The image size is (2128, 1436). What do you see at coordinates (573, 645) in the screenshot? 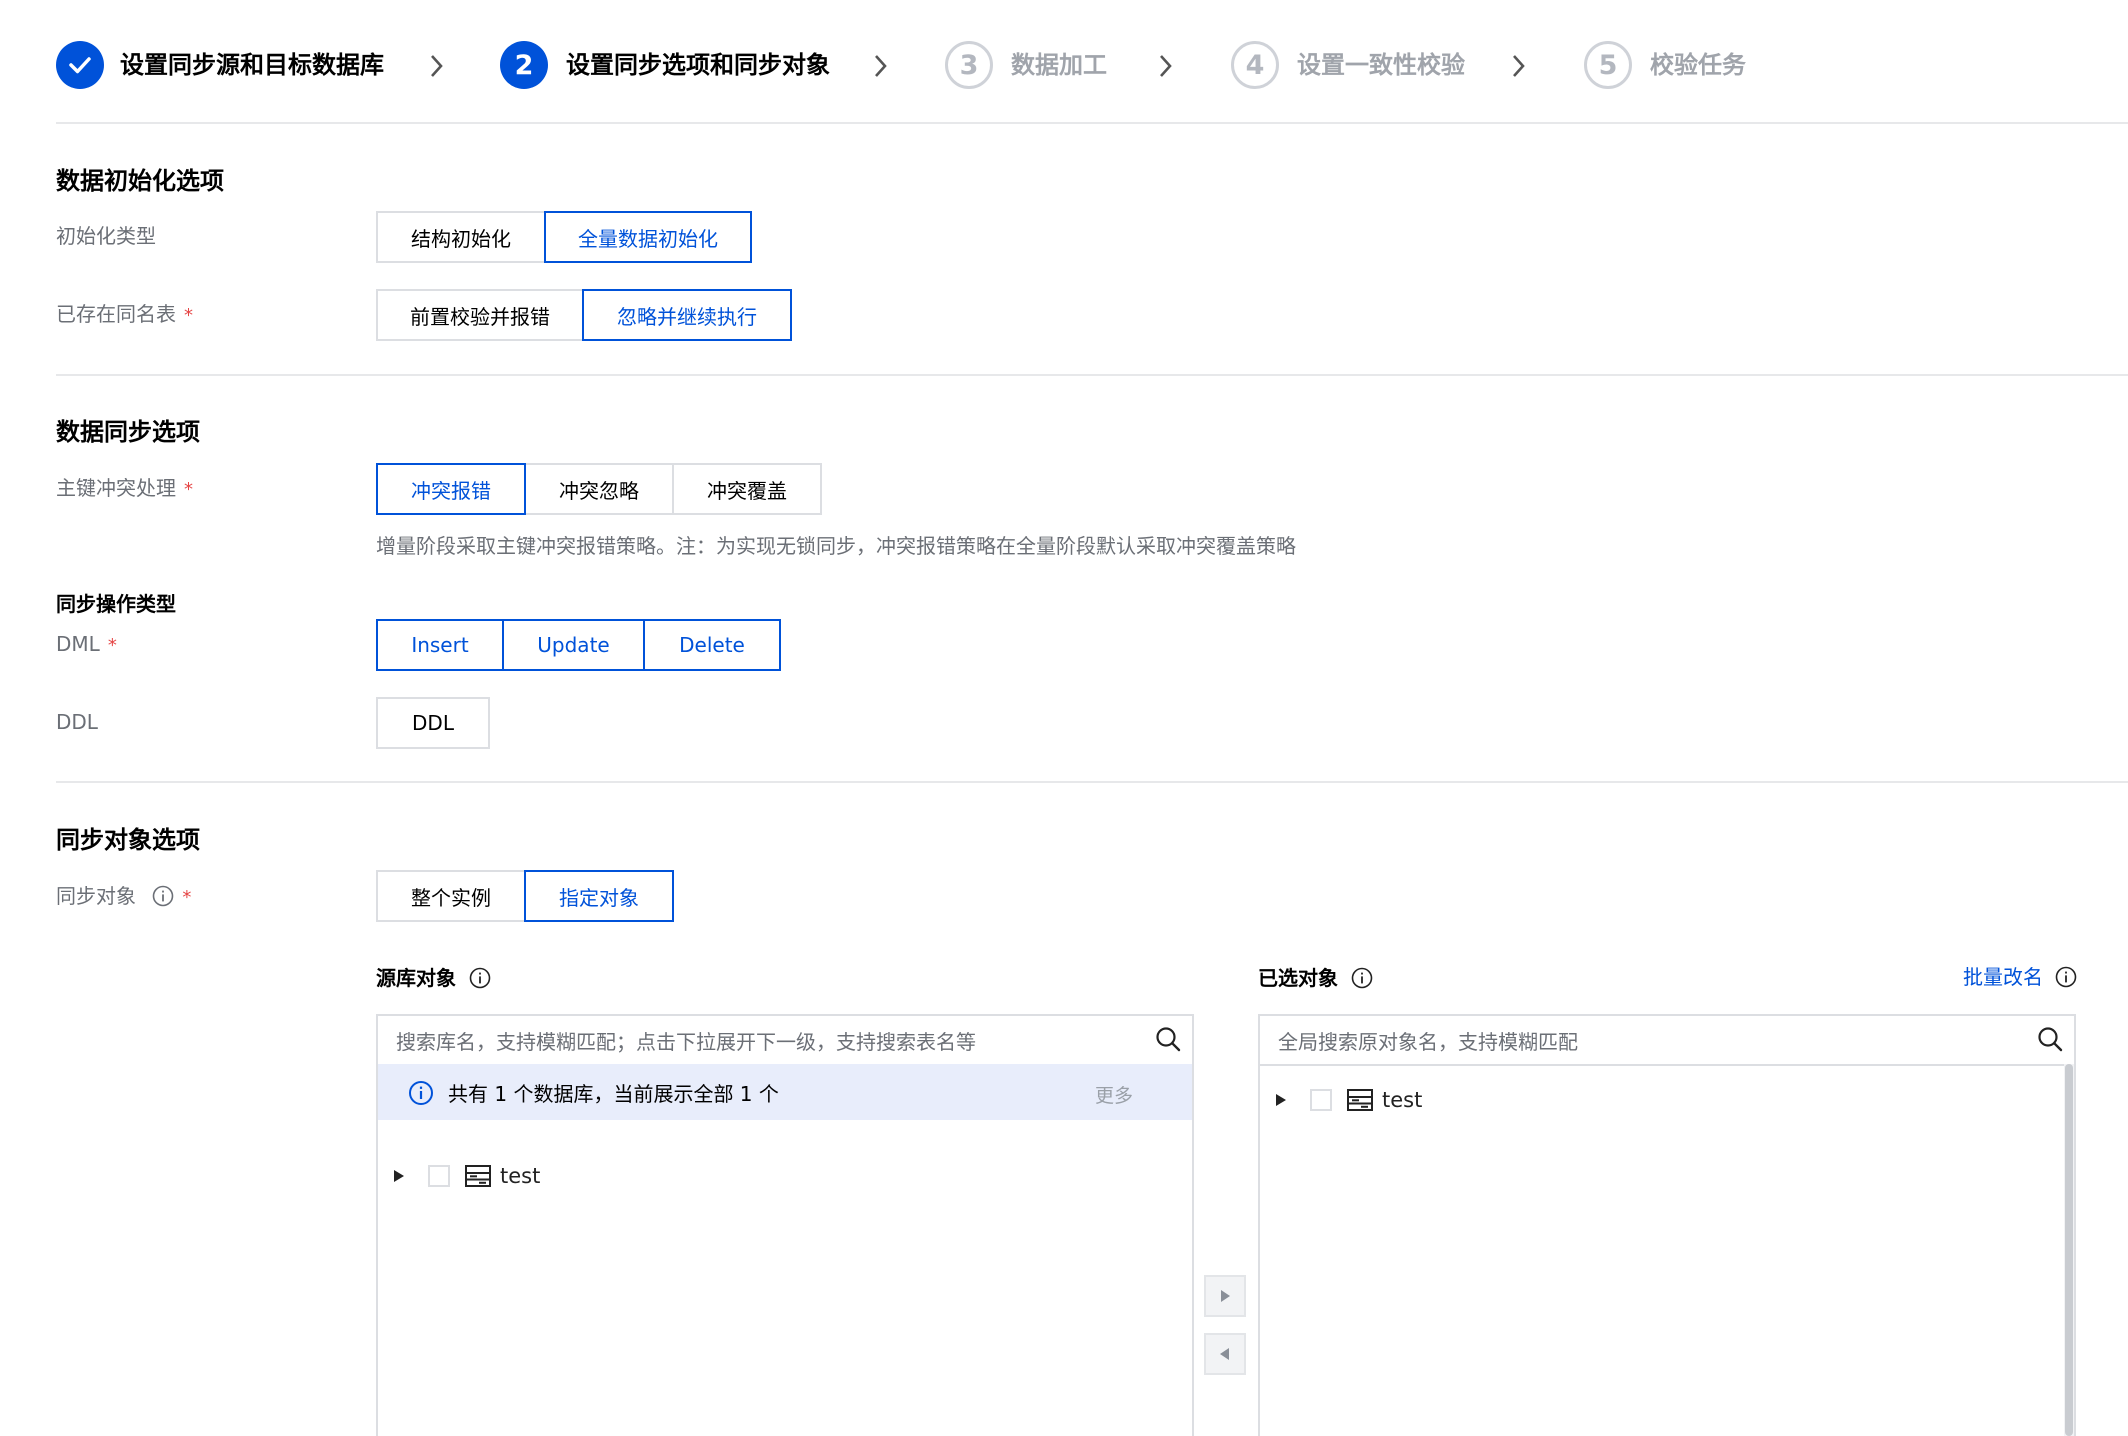
I see `dml-update-button: Update` at bounding box center [573, 645].